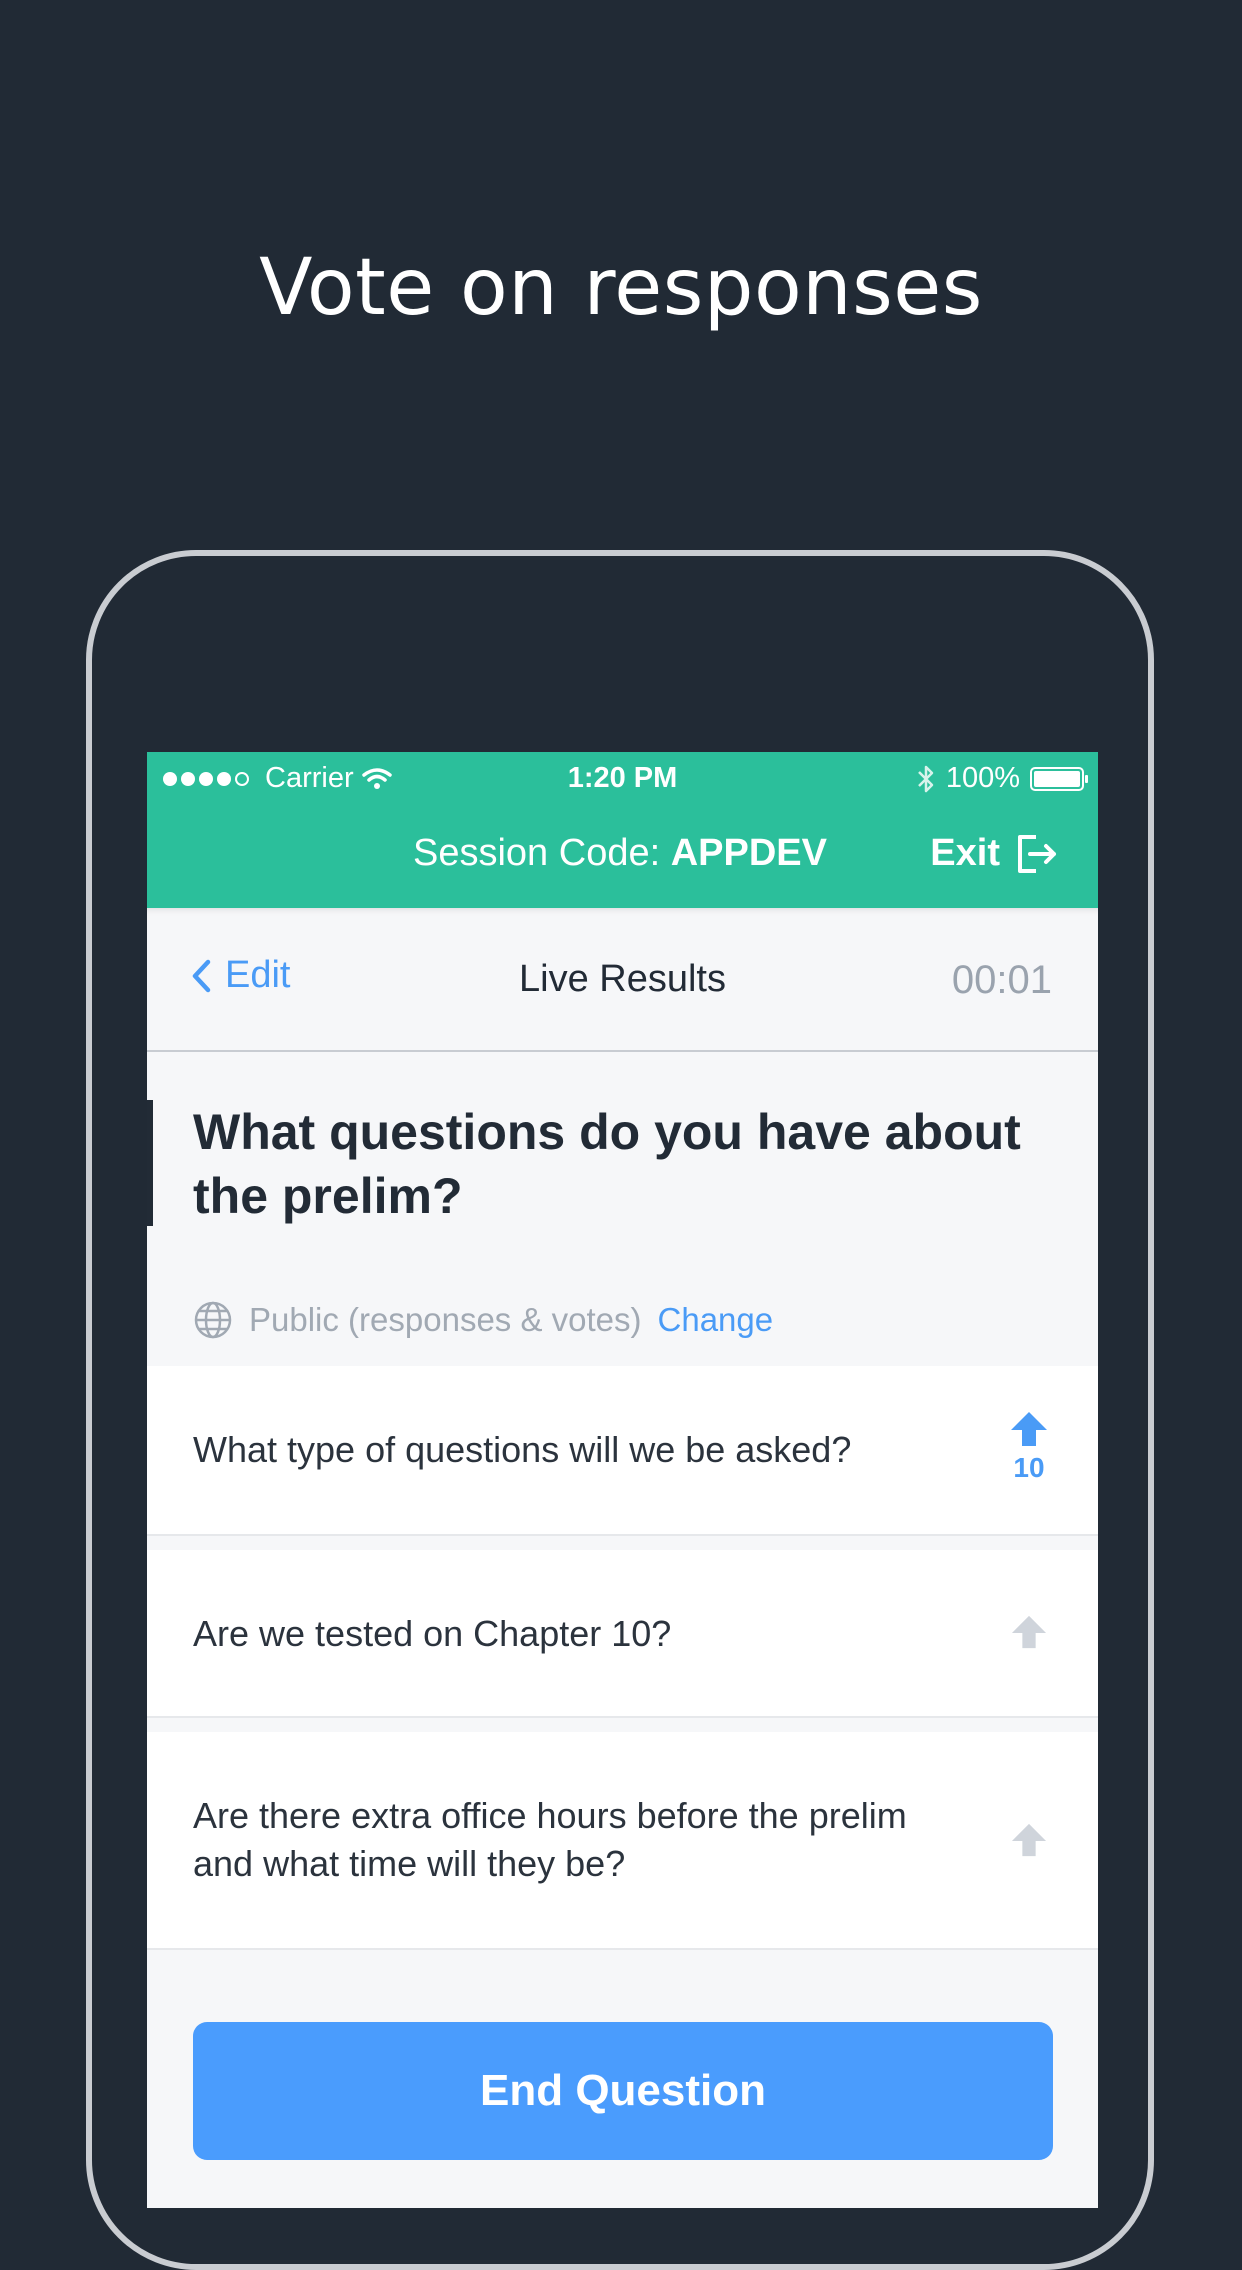  What do you see at coordinates (1059, 778) in the screenshot?
I see `battery-icon` at bounding box center [1059, 778].